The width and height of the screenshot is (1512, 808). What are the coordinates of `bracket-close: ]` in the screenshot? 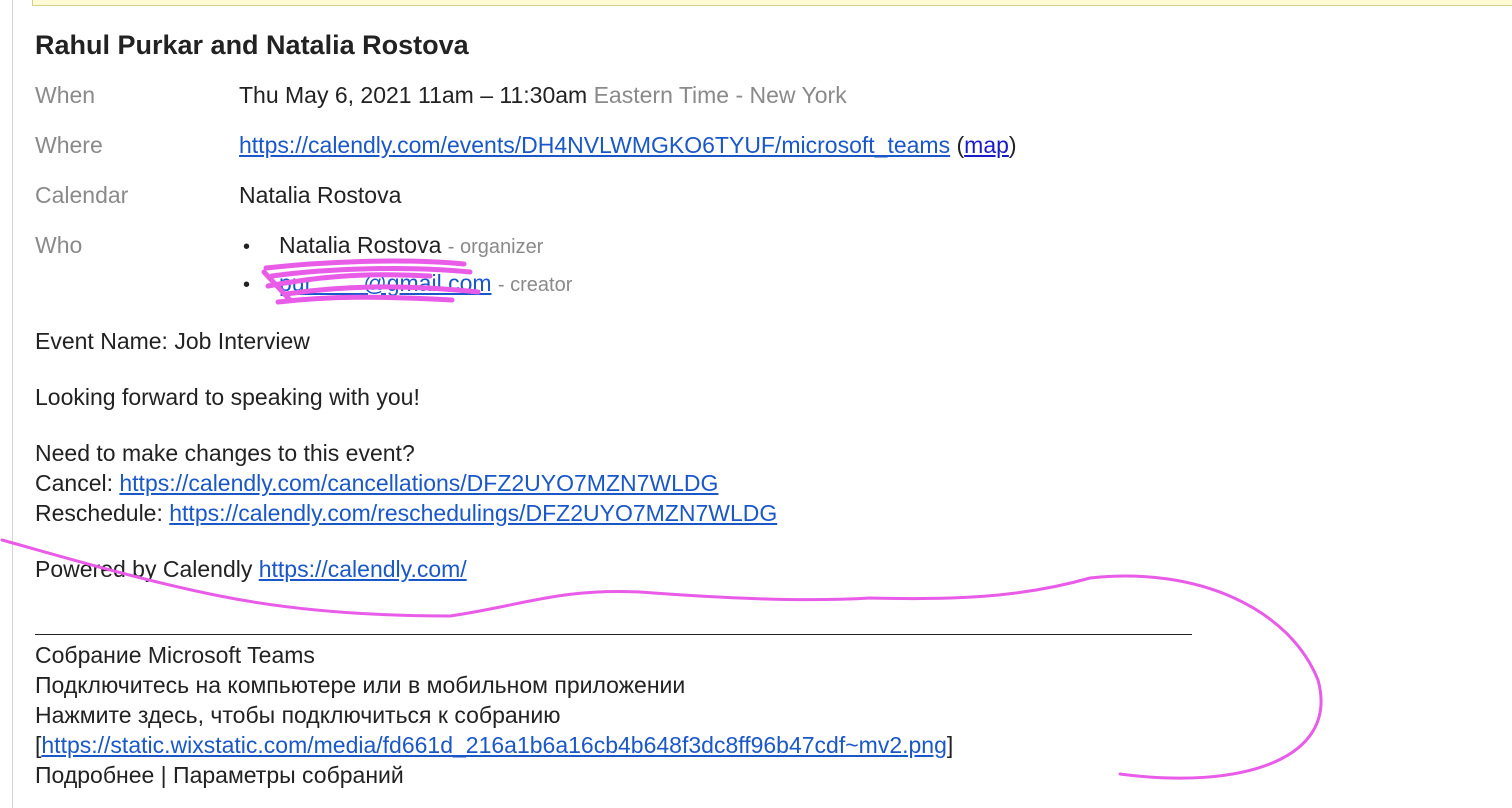 It's located at (950, 745).